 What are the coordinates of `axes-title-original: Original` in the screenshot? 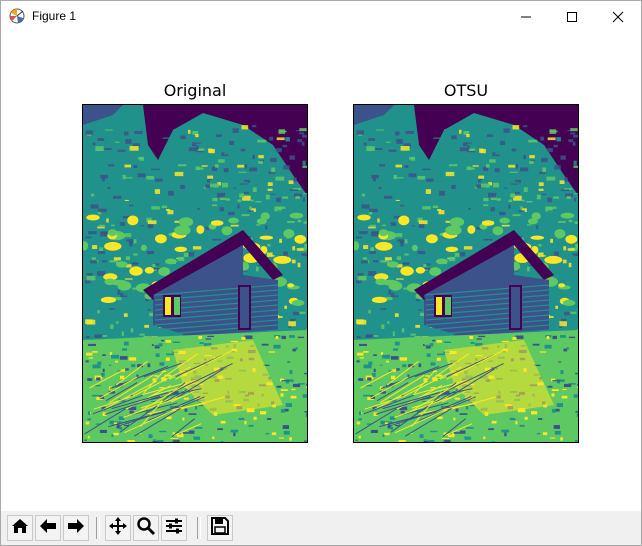 It's located at (195, 90).